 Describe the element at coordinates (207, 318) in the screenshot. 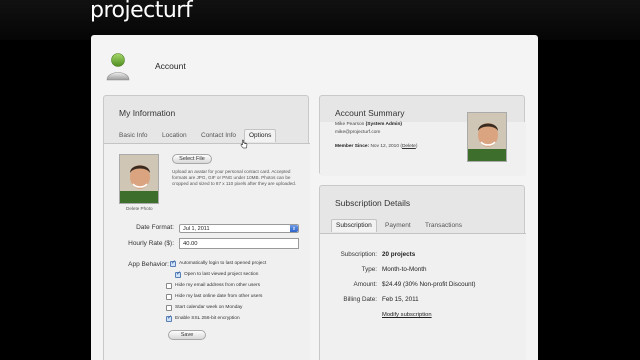

I see `option-label: Enable SSL 256-bit encryption` at that location.